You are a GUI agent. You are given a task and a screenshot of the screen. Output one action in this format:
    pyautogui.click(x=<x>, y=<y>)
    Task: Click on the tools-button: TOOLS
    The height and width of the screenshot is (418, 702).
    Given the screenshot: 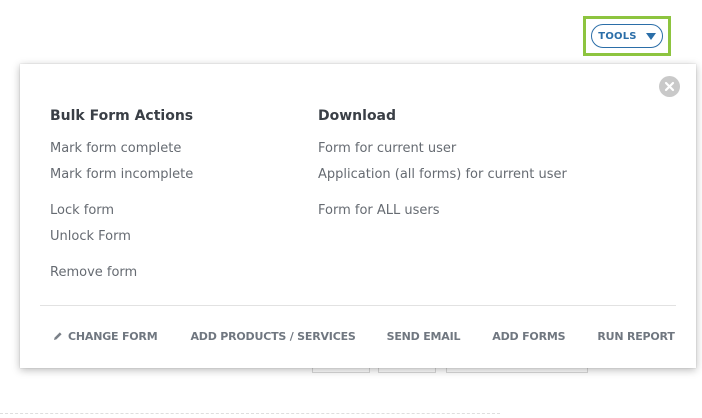 What is the action you would take?
    pyautogui.click(x=627, y=36)
    